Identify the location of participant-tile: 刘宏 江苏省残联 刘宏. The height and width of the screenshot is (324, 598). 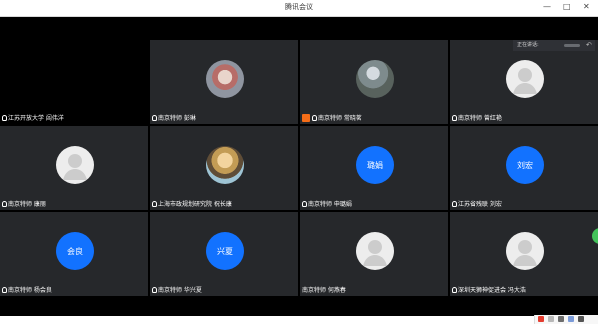
(524, 168).